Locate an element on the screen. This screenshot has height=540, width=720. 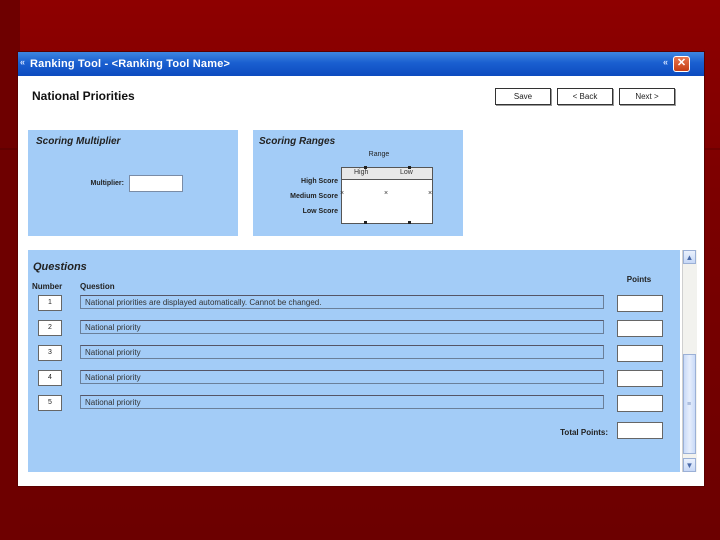
multiplier-input is located at coordinates (156, 183).